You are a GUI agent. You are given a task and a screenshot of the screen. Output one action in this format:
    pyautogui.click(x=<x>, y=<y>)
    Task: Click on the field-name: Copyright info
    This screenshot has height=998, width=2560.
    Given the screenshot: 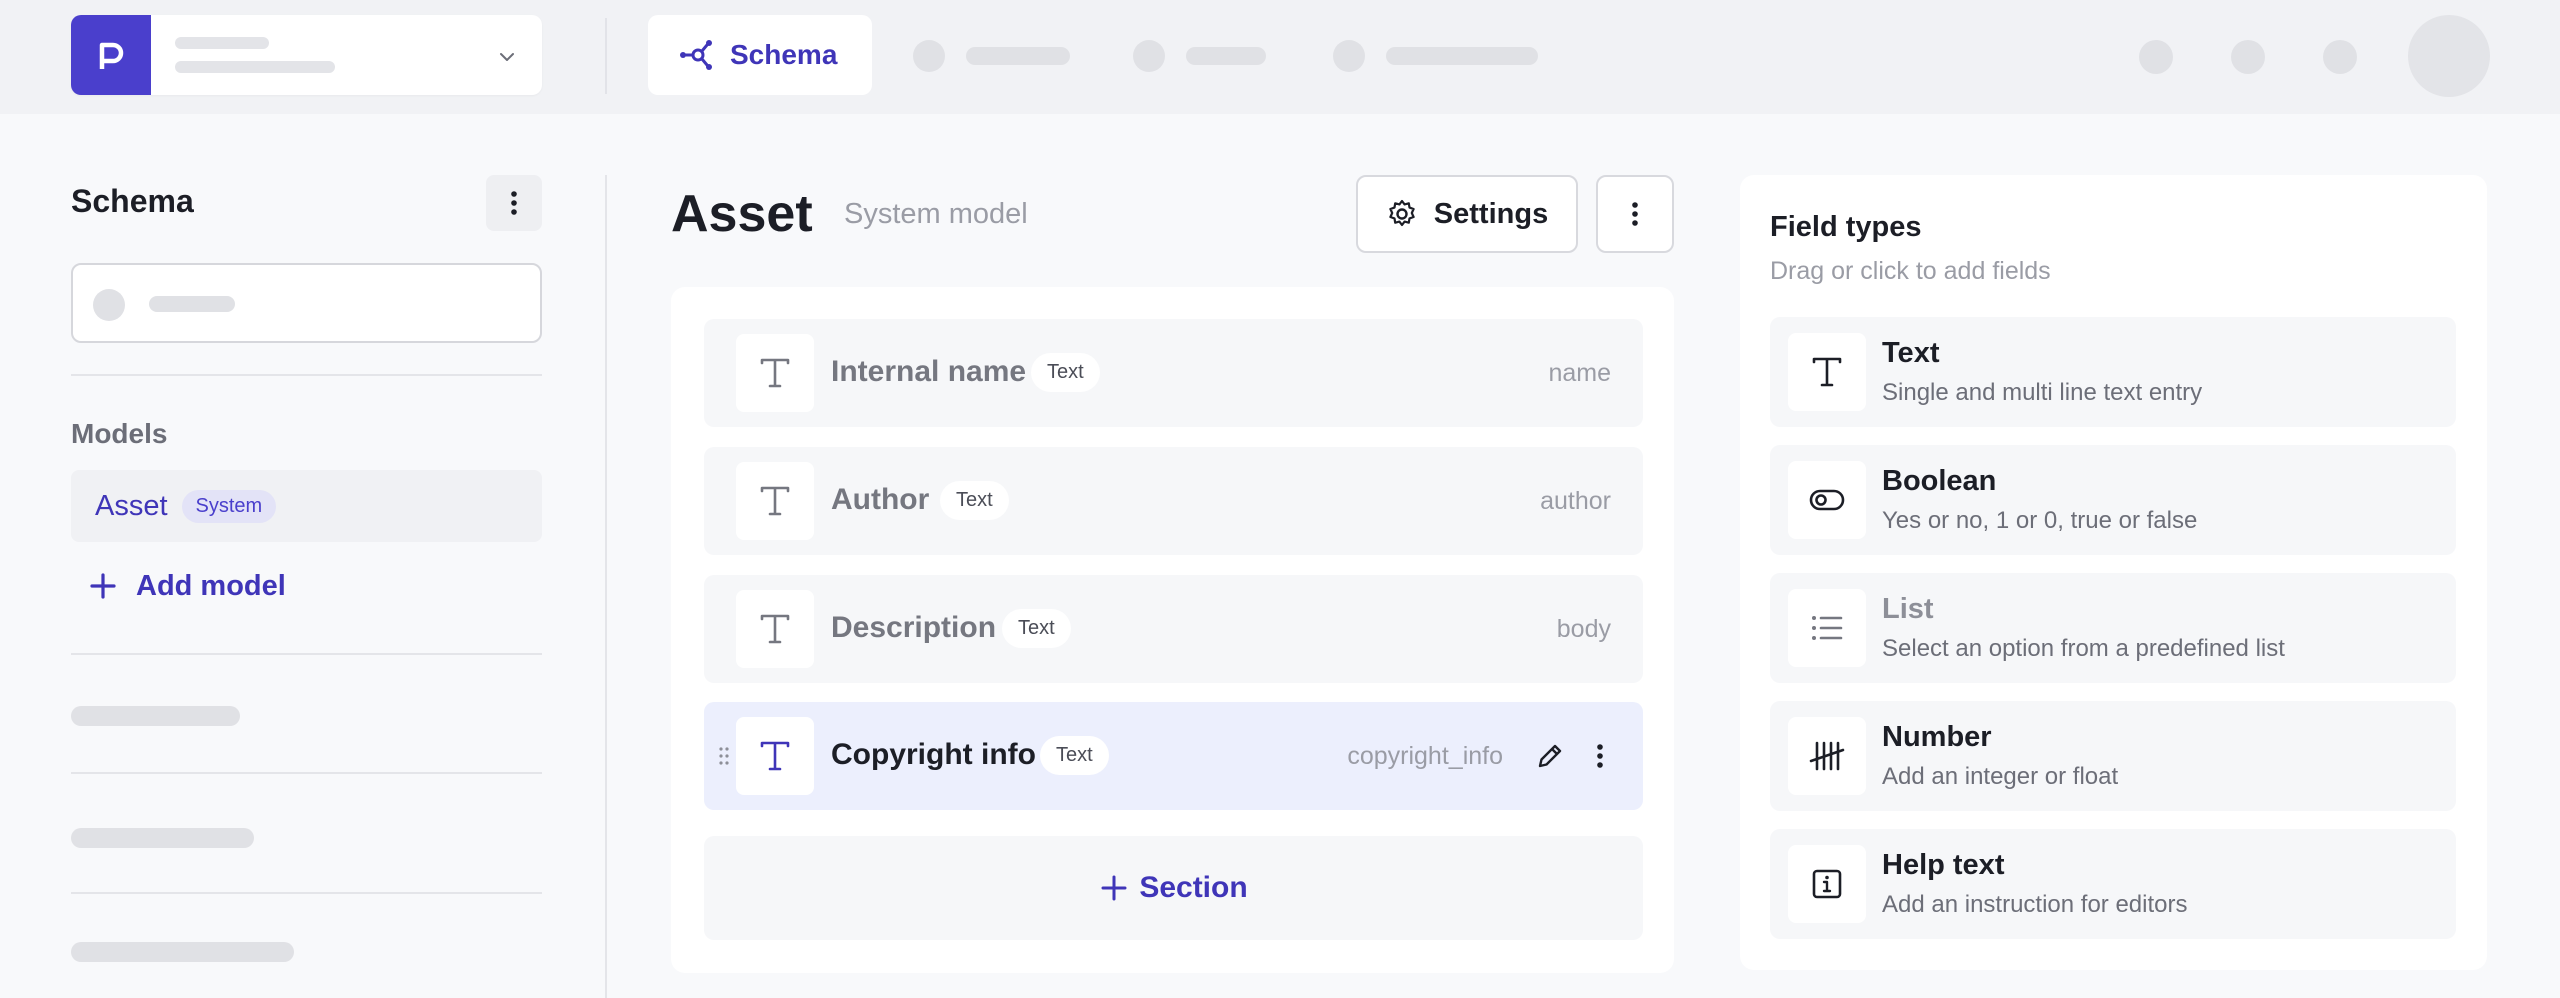 What is the action you would take?
    pyautogui.click(x=933, y=754)
    